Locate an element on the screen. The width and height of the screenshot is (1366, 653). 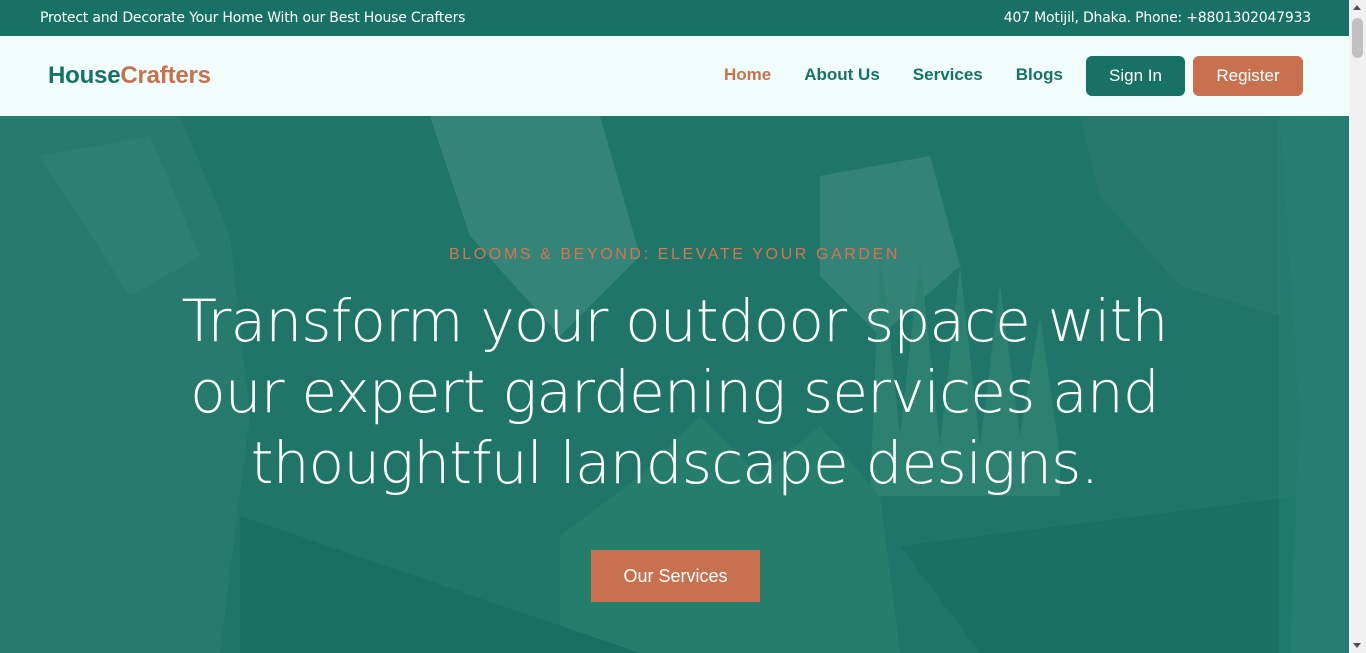
nav-link-services: Services is located at coordinates (948, 75).